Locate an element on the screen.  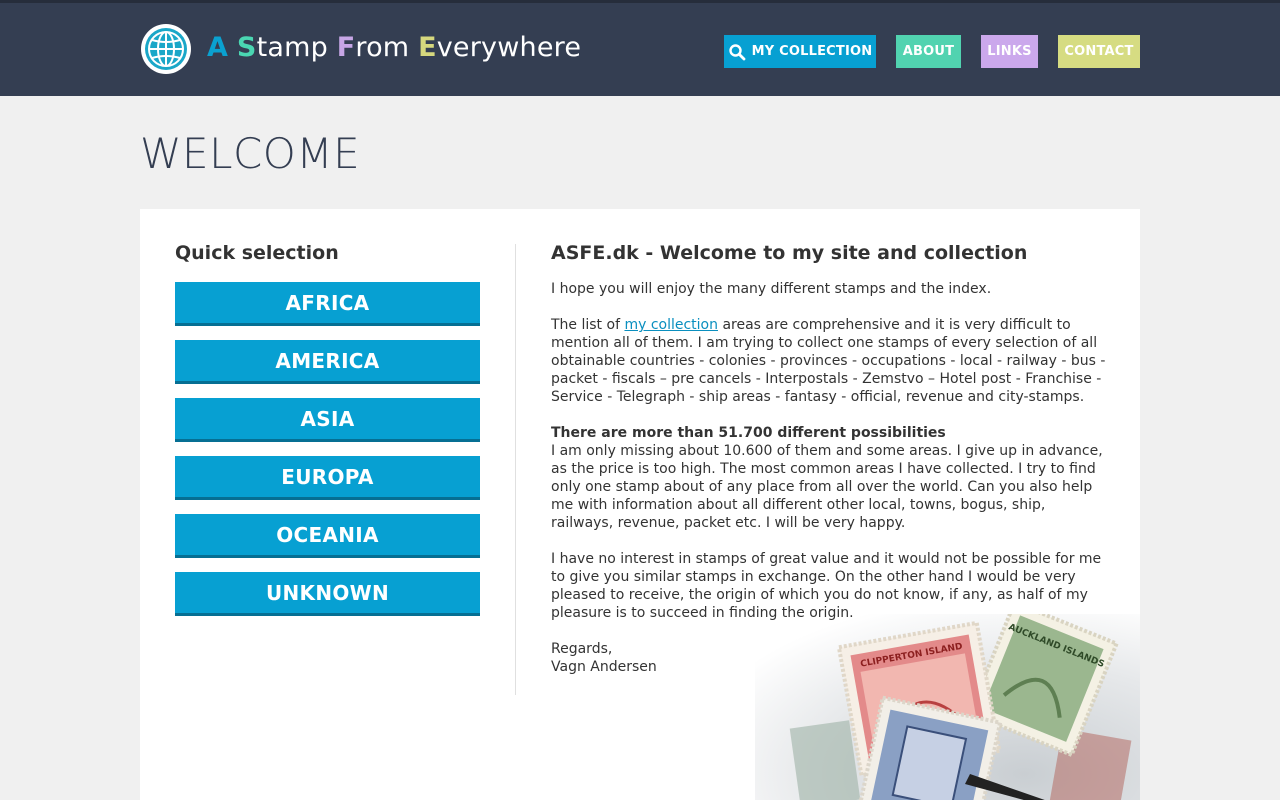
logo-text-part: E is located at coordinates (427, 47).